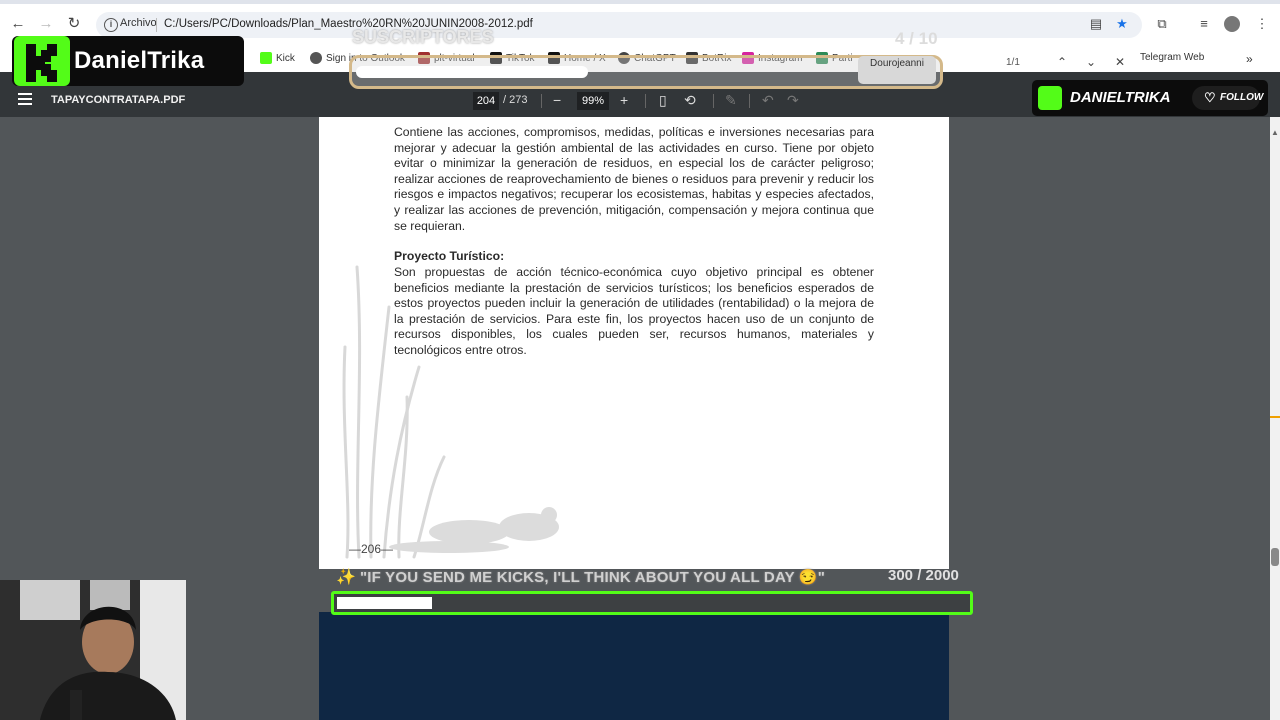  Describe the element at coordinates (111, 25) in the screenshot. I see `info-icon: i` at that location.